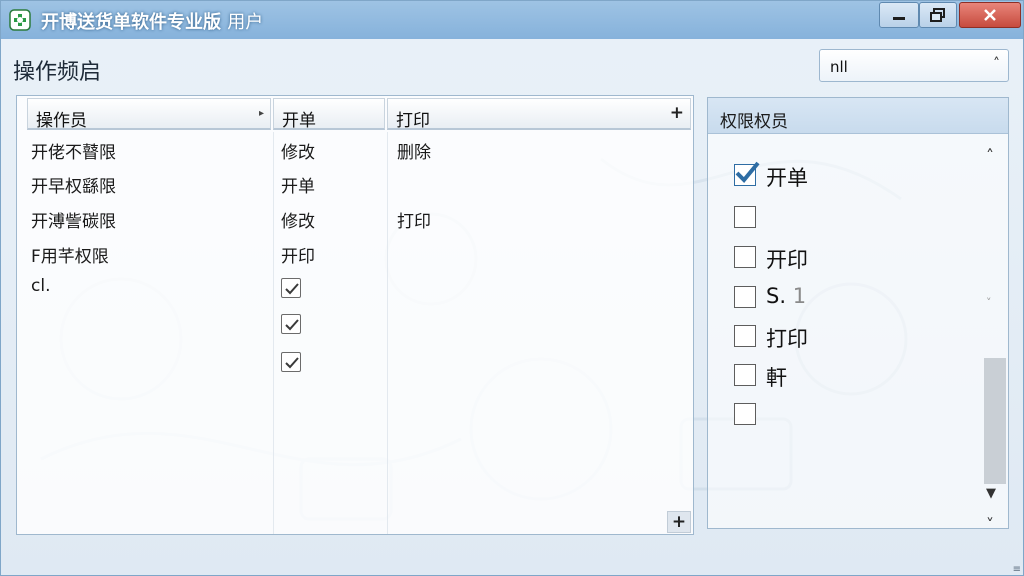  I want to click on table-cell: 开单, so click(298, 187).